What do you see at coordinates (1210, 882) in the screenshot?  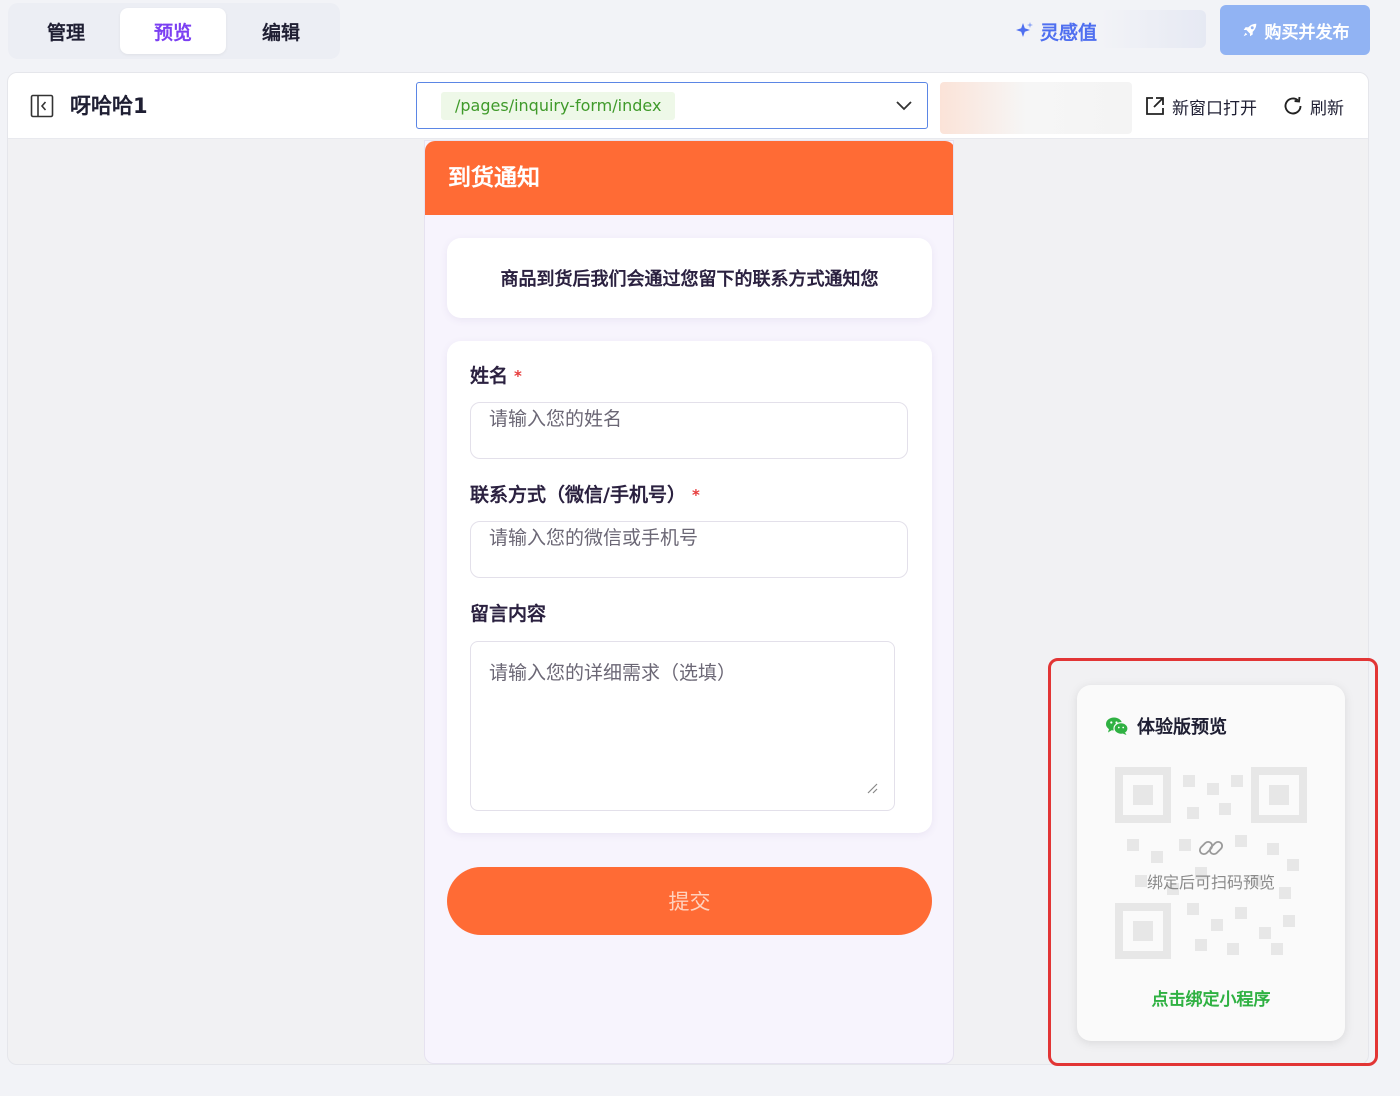 I see `qr-bind-hint: 绑定后可扫码预览` at bounding box center [1210, 882].